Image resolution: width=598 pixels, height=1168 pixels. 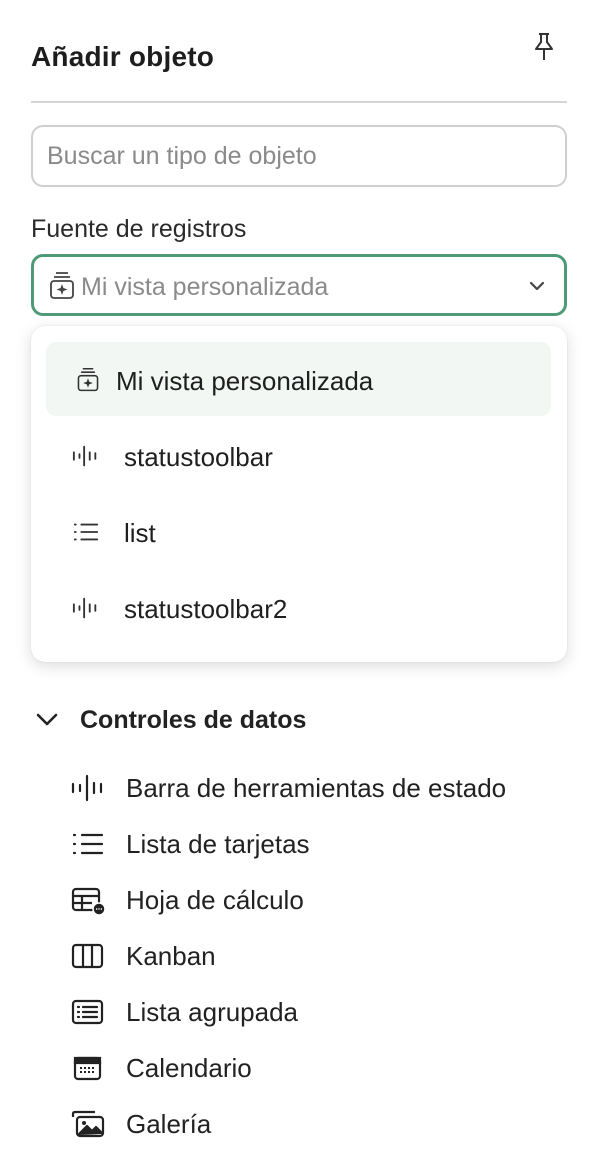 What do you see at coordinates (298, 455) in the screenshot?
I see `dropdown-option-statustoolbar: statustoolbar` at bounding box center [298, 455].